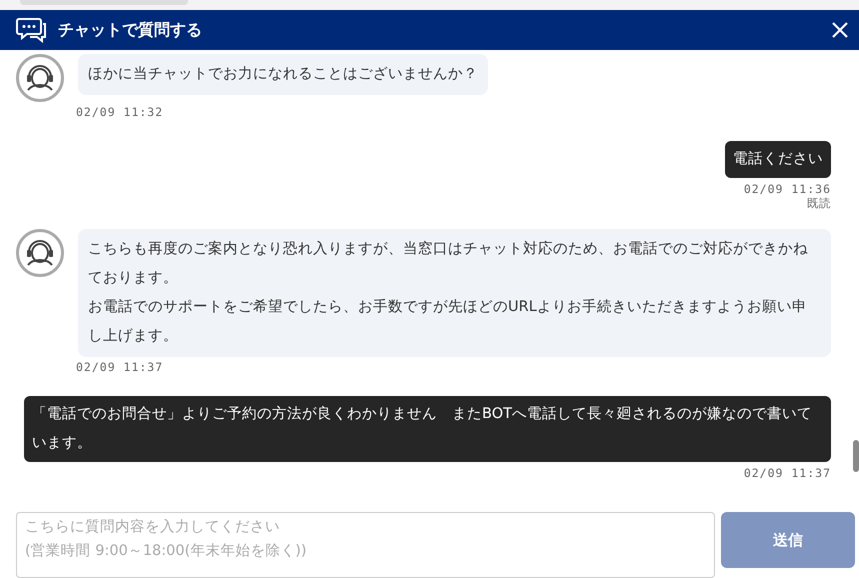  I want to click on scrollbar, so click(856, 456).